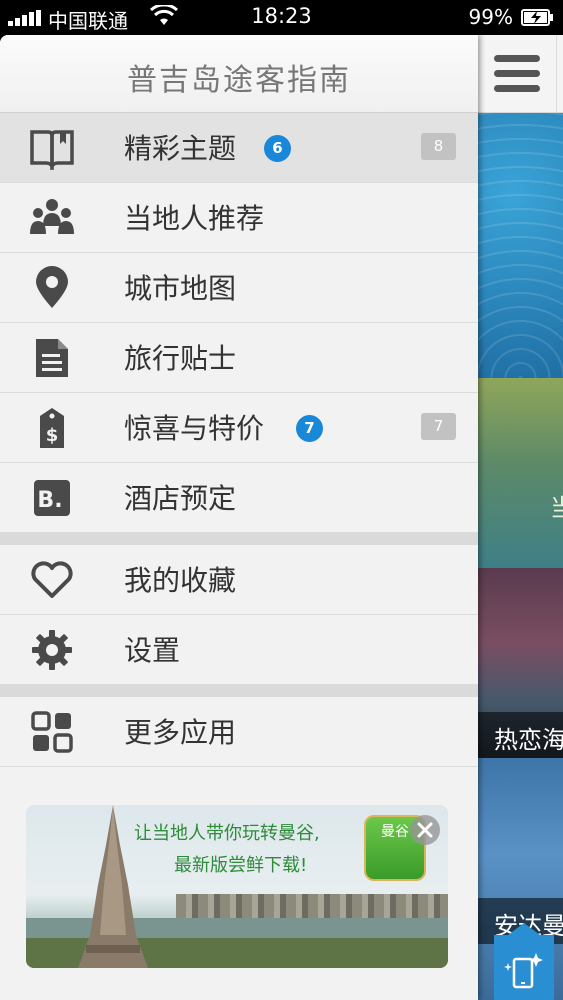  What do you see at coordinates (180, 288) in the screenshot?
I see `menu-item-label: 城市地图` at bounding box center [180, 288].